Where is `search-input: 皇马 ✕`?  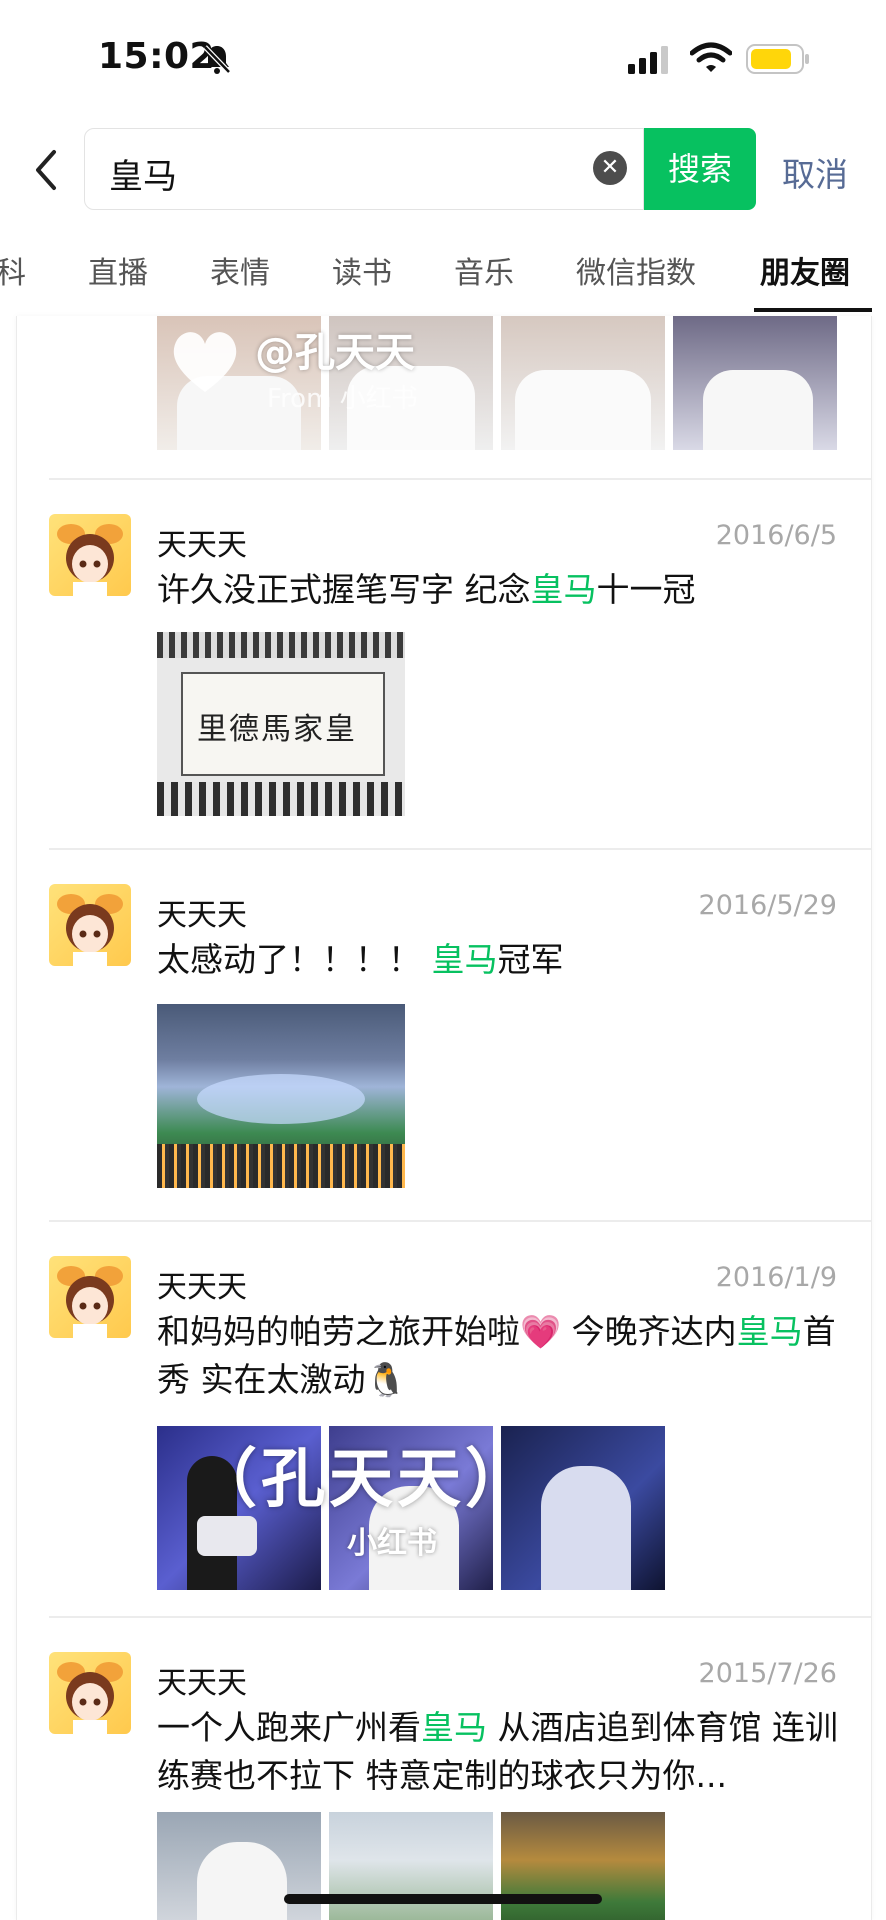
search-input: 皇马 ✕ is located at coordinates (364, 169).